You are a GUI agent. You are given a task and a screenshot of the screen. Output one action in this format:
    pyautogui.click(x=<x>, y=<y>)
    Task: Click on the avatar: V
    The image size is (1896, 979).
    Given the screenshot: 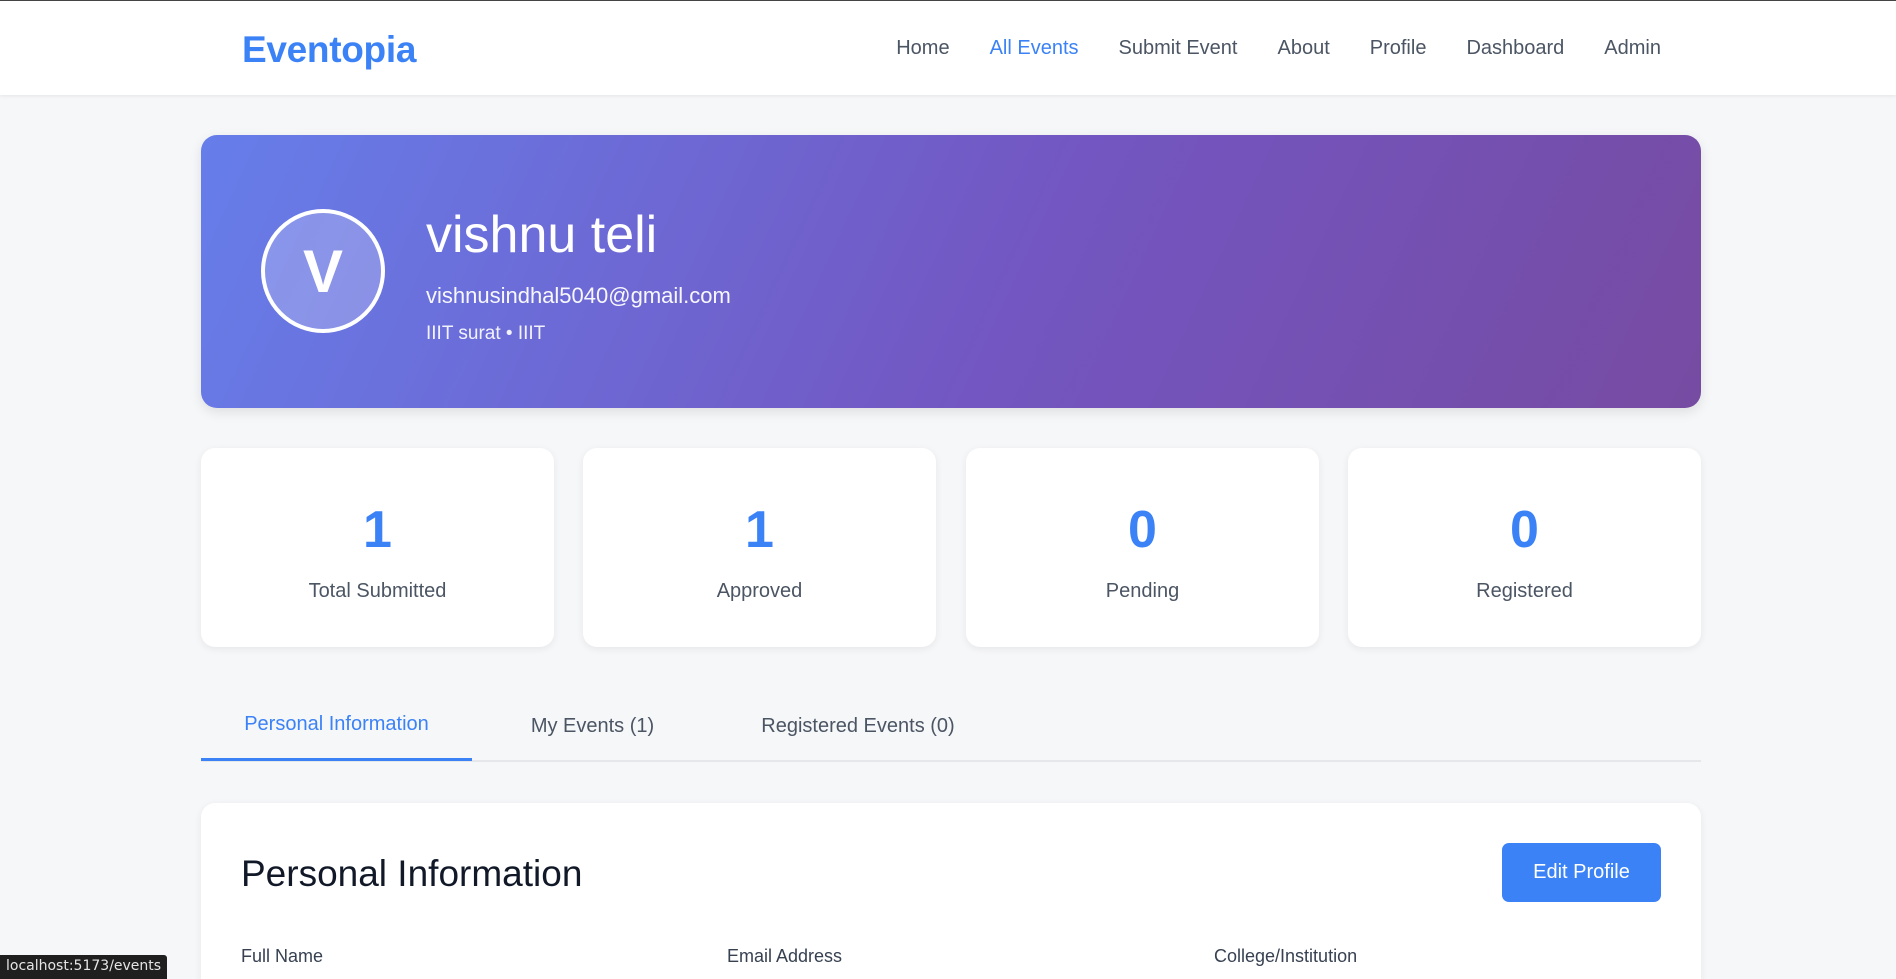 What is the action you would take?
    pyautogui.click(x=323, y=271)
    